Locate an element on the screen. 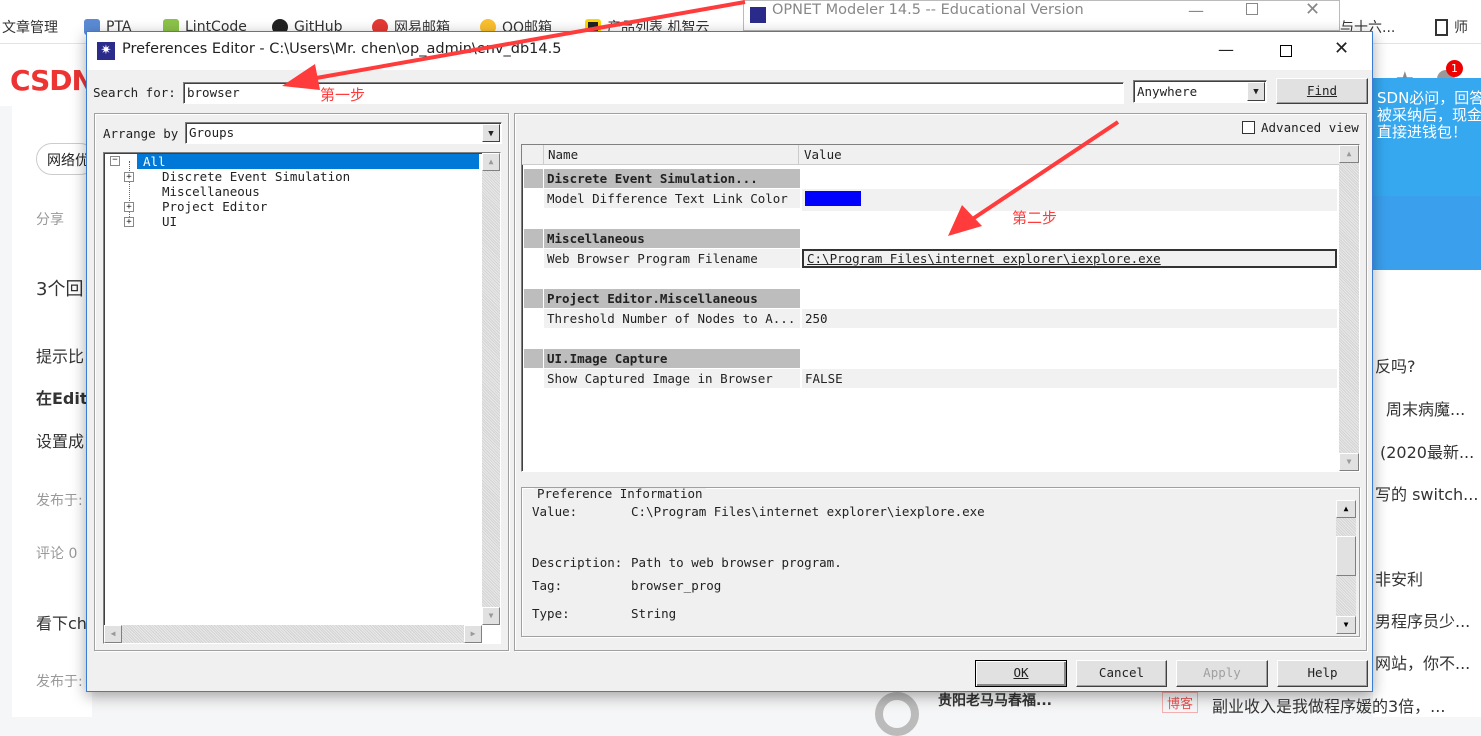 Image resolution: width=1481 pixels, height=736 pixels. banner-text: SDN必问，回答 被采纳后，现金 直接进钱包！ is located at coordinates (1427, 115).